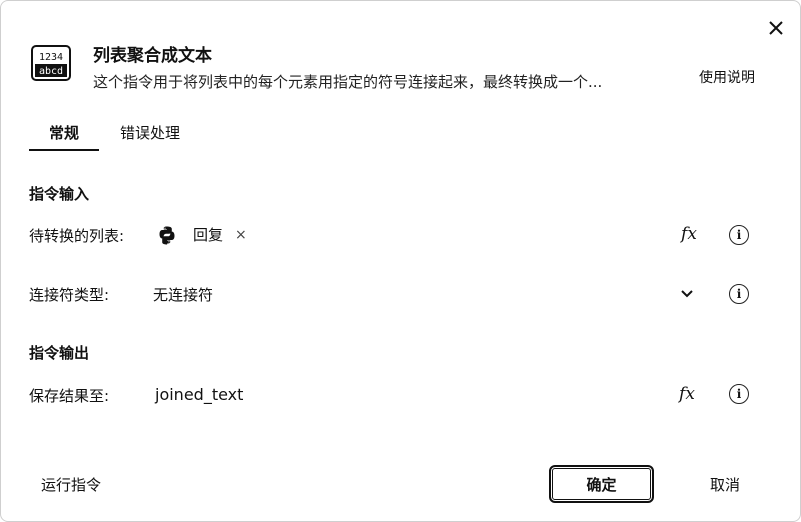 The height and width of the screenshot is (522, 801). Describe the element at coordinates (208, 235) in the screenshot. I see `list-chip-label: 回复` at that location.